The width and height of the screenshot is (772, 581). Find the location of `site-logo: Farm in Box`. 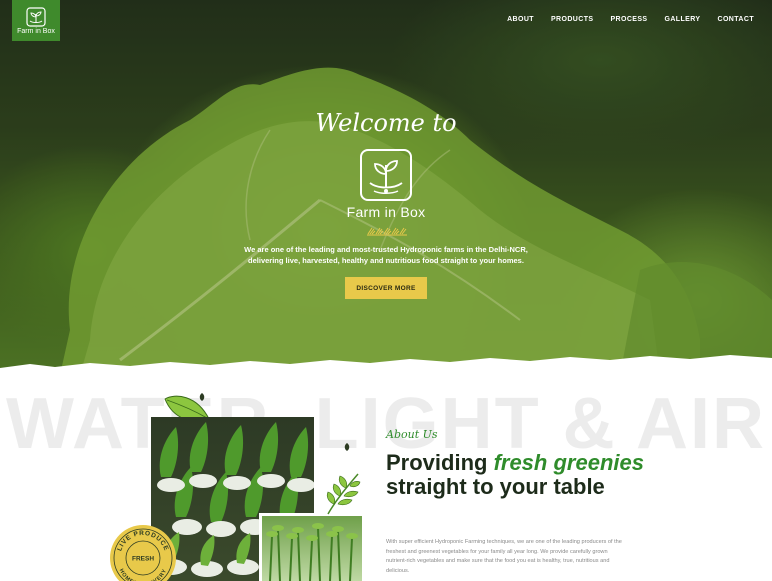

site-logo: Farm in Box is located at coordinates (36, 20).